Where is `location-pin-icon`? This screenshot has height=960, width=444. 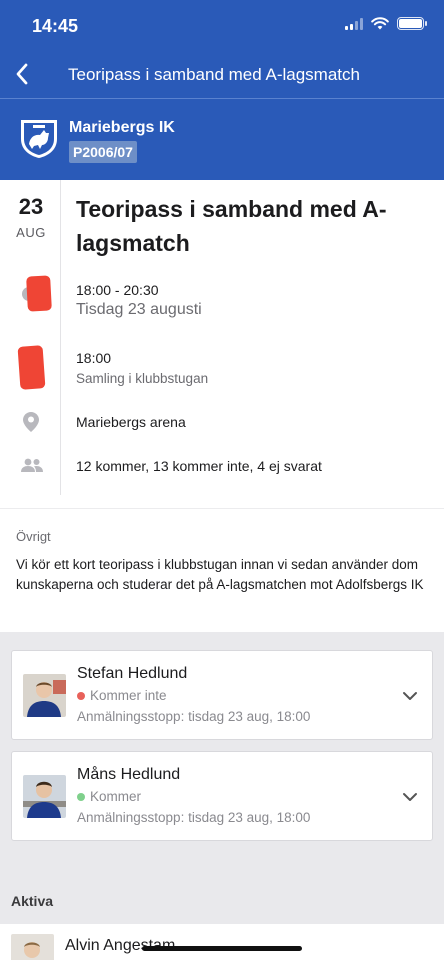 location-pin-icon is located at coordinates (31, 422).